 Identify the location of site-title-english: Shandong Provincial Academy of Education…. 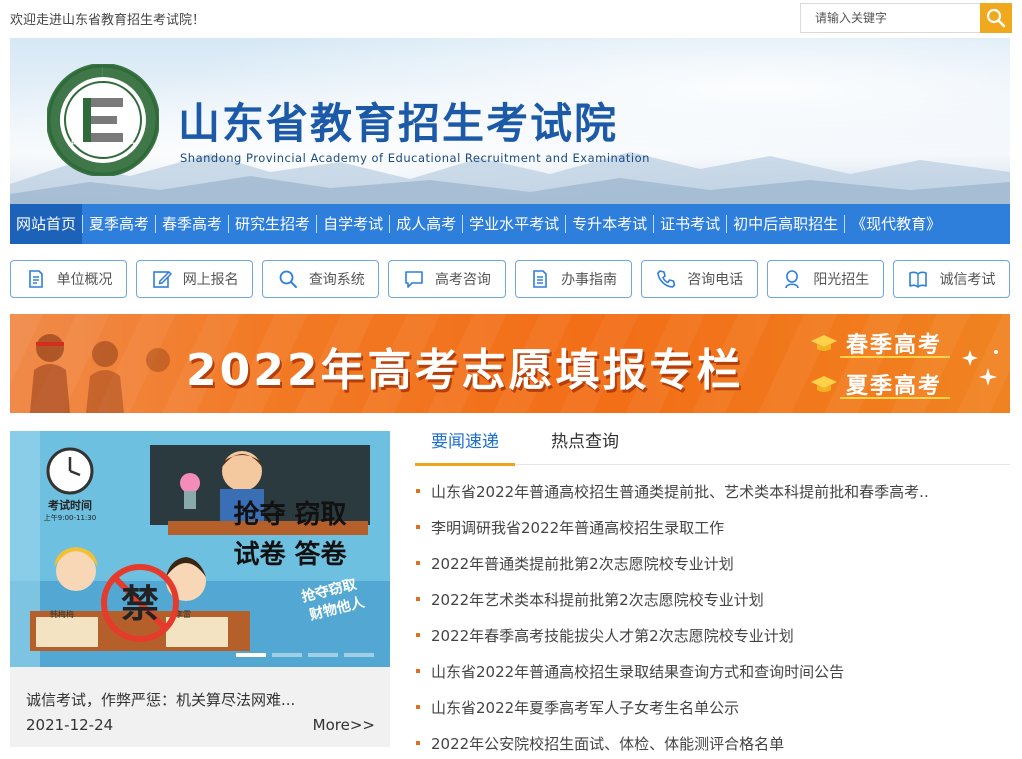
(415, 158).